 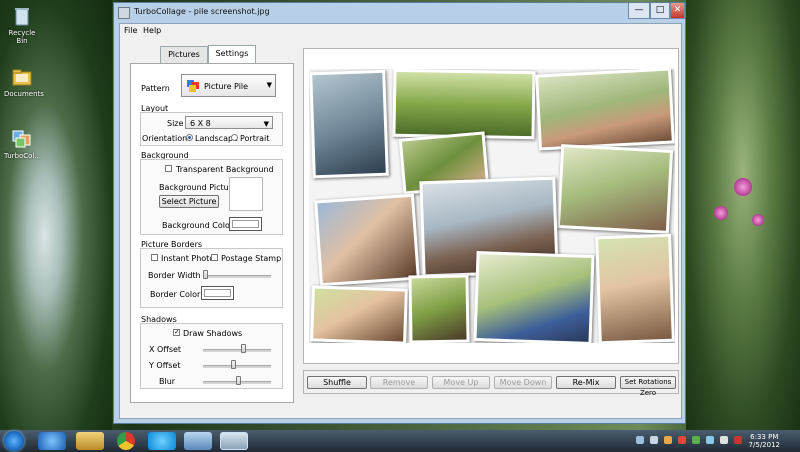 I want to click on desktop-icon-documents: Documents, so click(x=24, y=82).